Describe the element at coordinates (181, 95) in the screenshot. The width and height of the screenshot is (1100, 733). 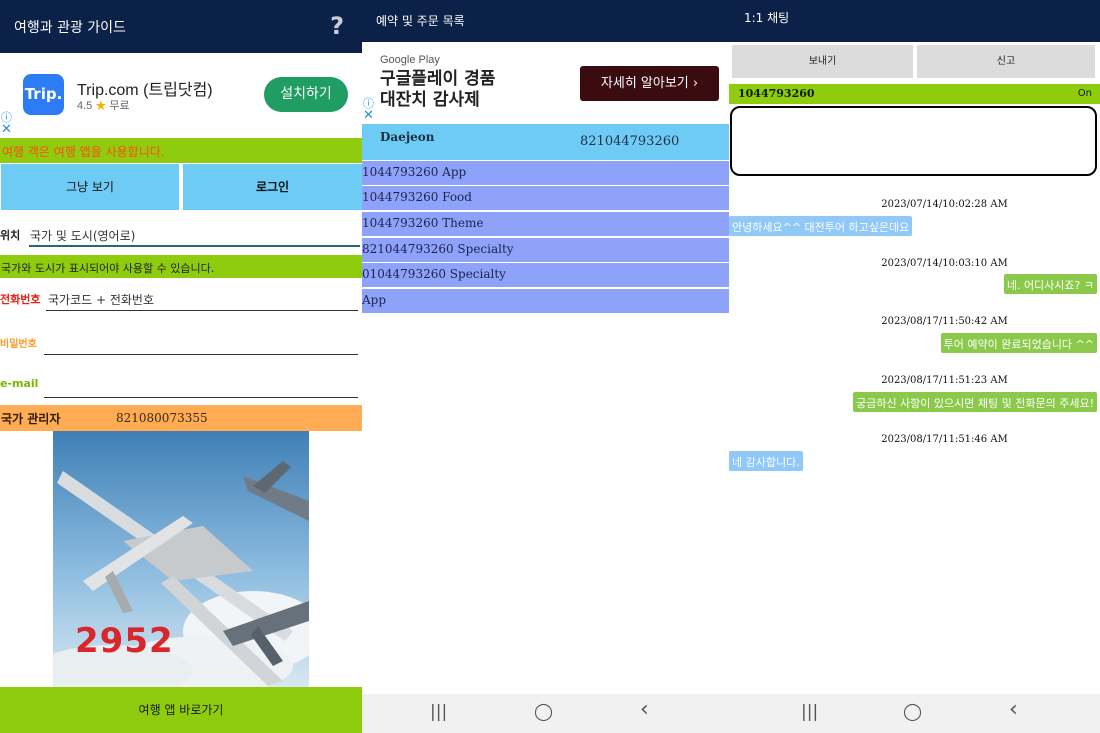
I see `ad-banner-trip: Trip. Trip.com (트립닷컴) 4.5 ★ 무료 설치하기 ⓘ ✕` at that location.